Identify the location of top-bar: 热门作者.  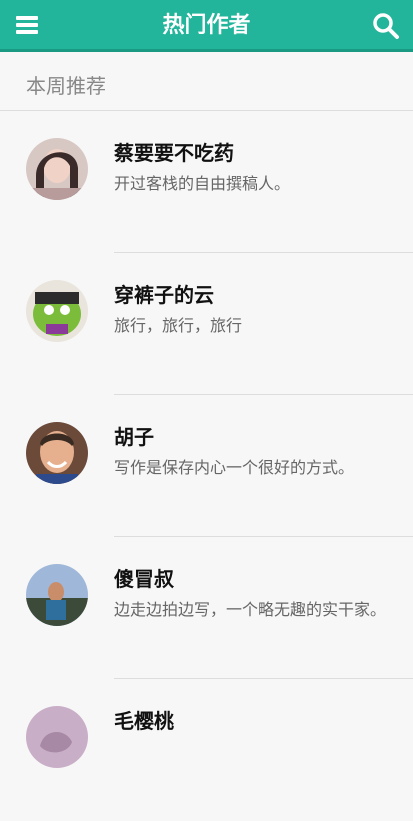
(206, 26).